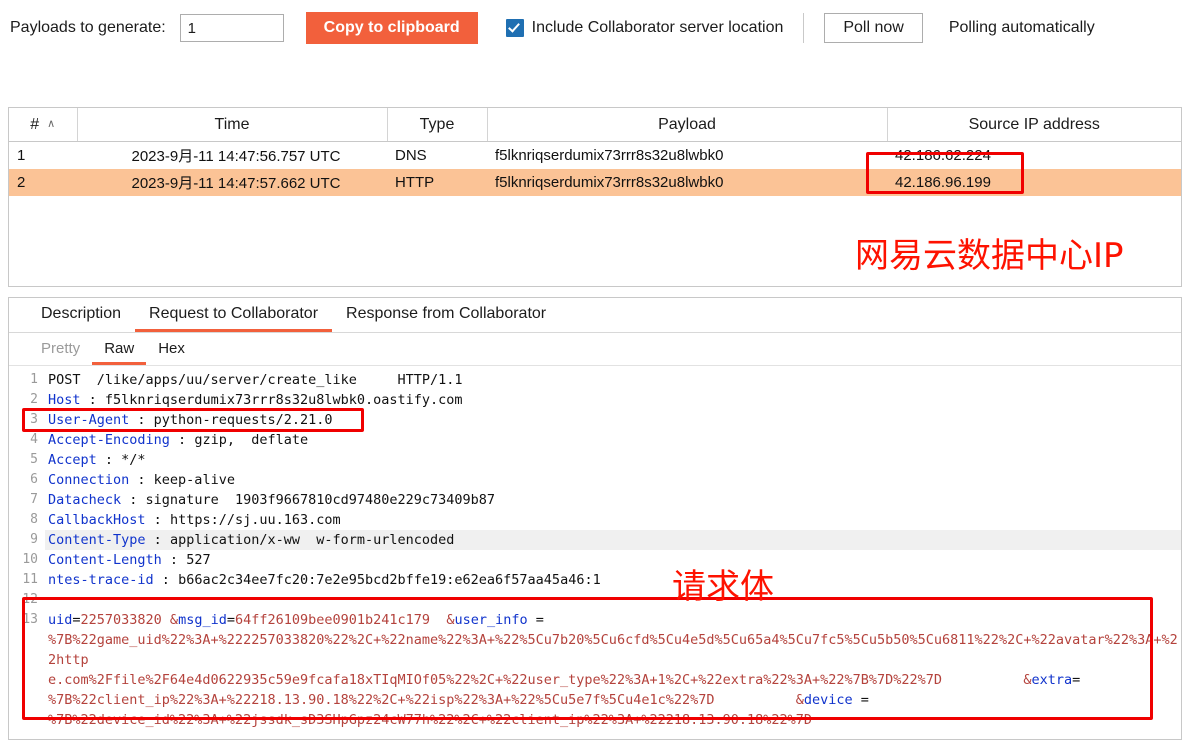 This screenshot has height=747, width=1190. What do you see at coordinates (64, 400) in the screenshot?
I see `header-name: Host` at bounding box center [64, 400].